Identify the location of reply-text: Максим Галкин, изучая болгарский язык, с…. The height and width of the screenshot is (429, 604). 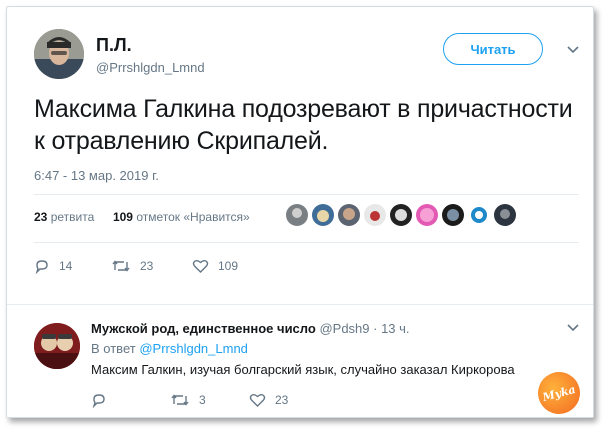
(303, 369).